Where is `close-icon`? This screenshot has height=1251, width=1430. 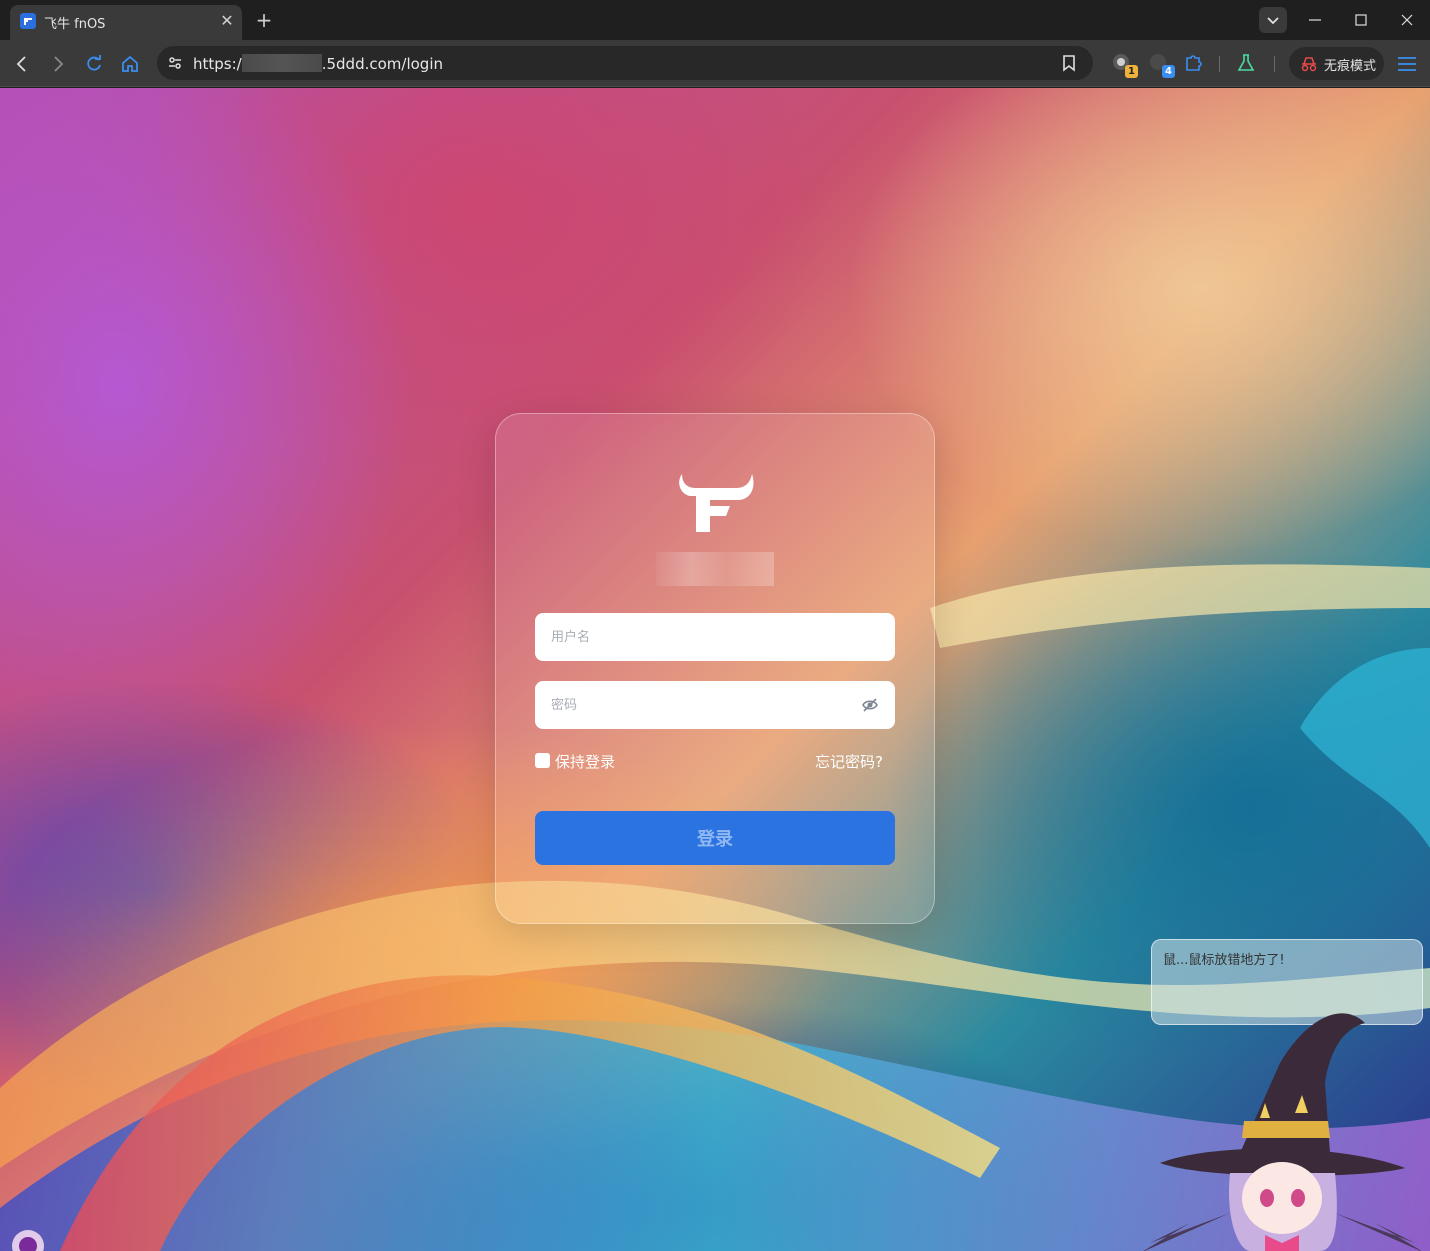 close-icon is located at coordinates (1407, 20).